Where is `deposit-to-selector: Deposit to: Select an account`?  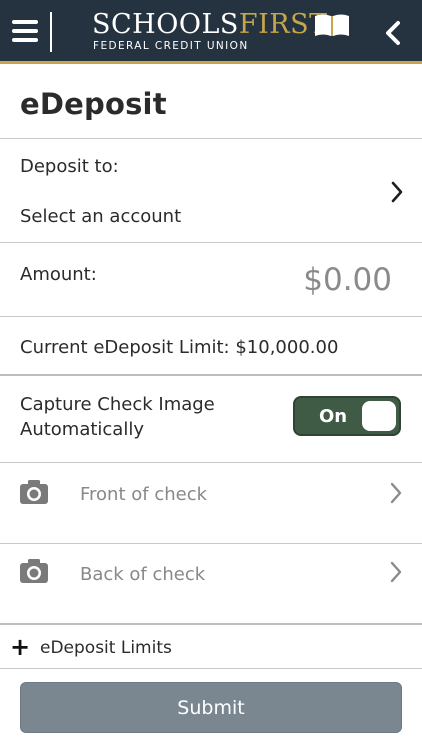 deposit-to-selector: Deposit to: Select an account is located at coordinates (211, 190).